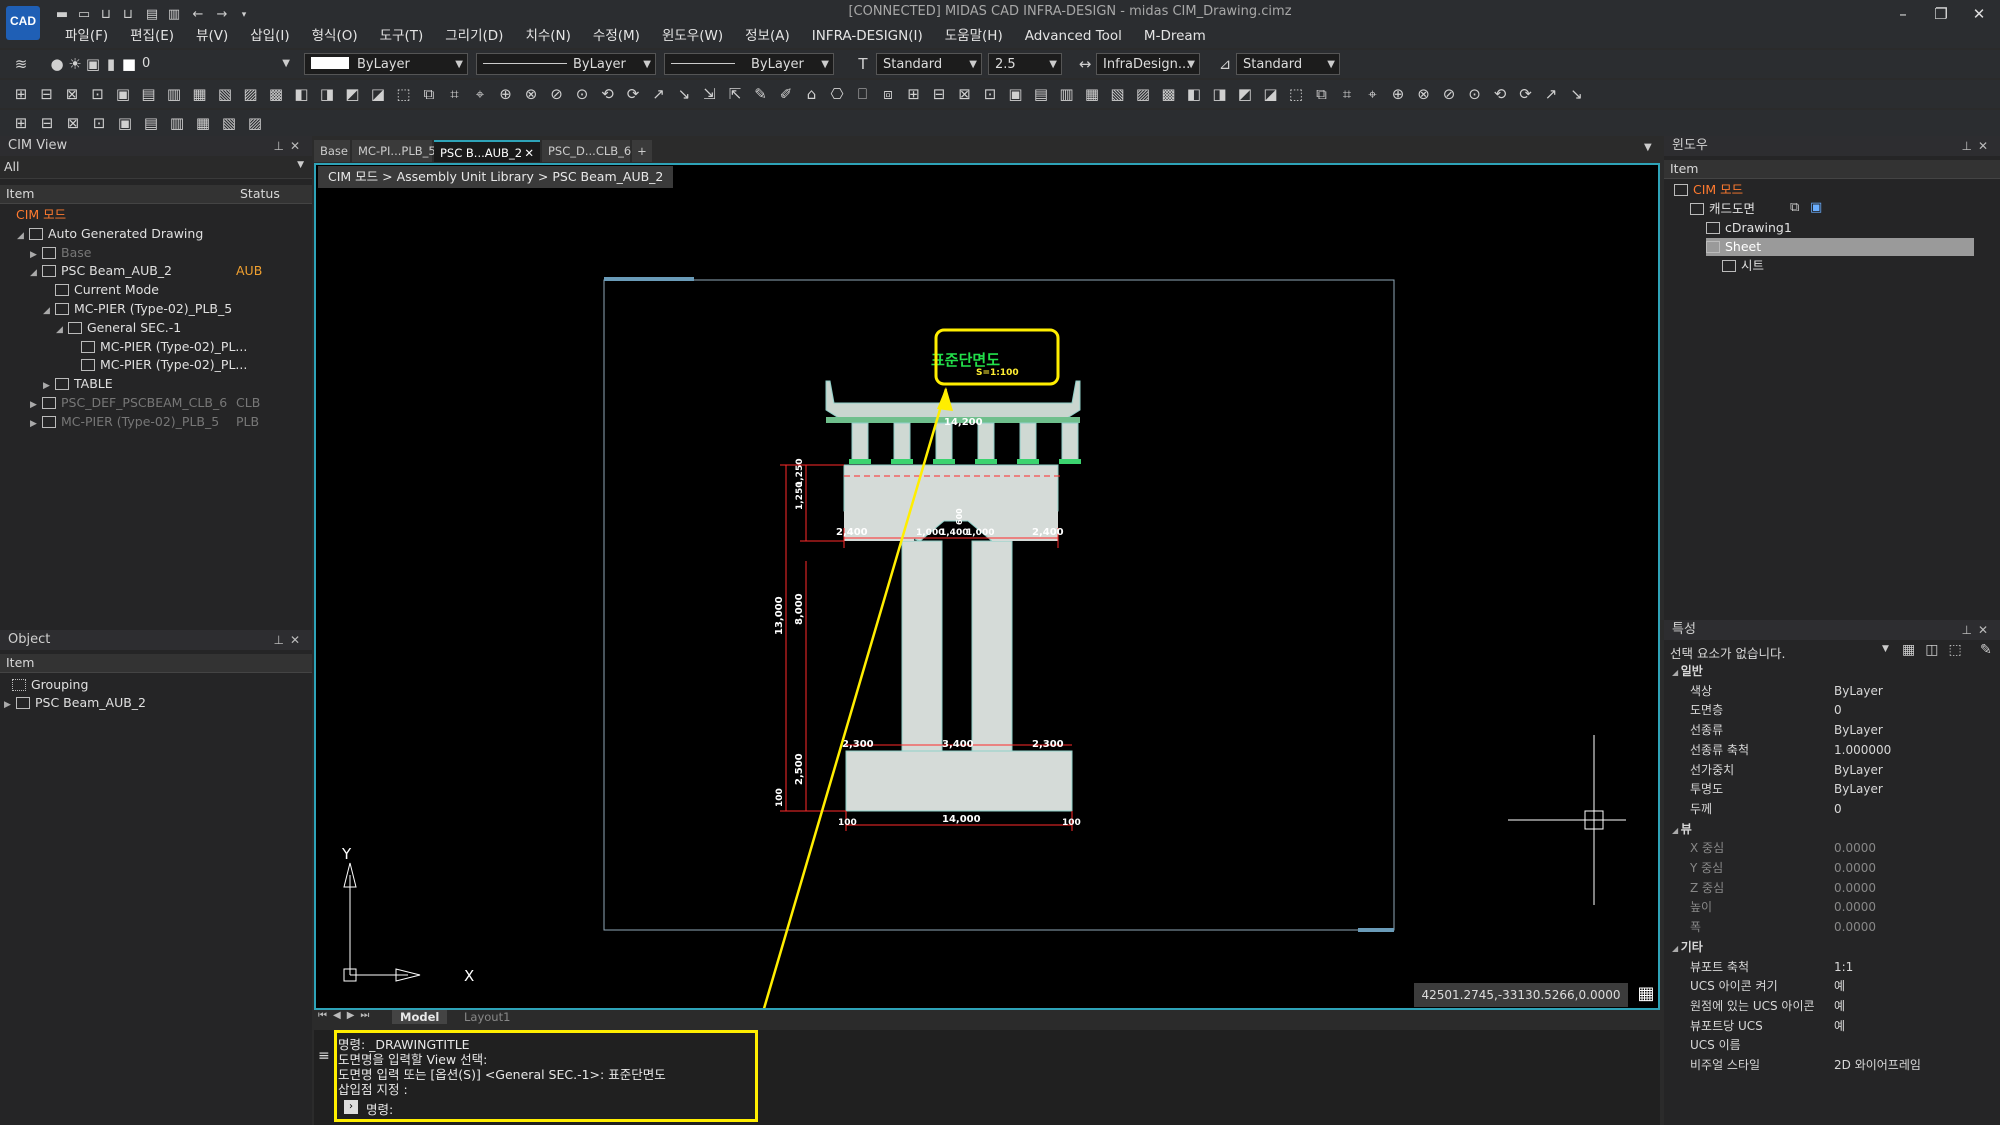  What do you see at coordinates (276, 94) in the screenshot?
I see `tool-icon: ▩` at bounding box center [276, 94].